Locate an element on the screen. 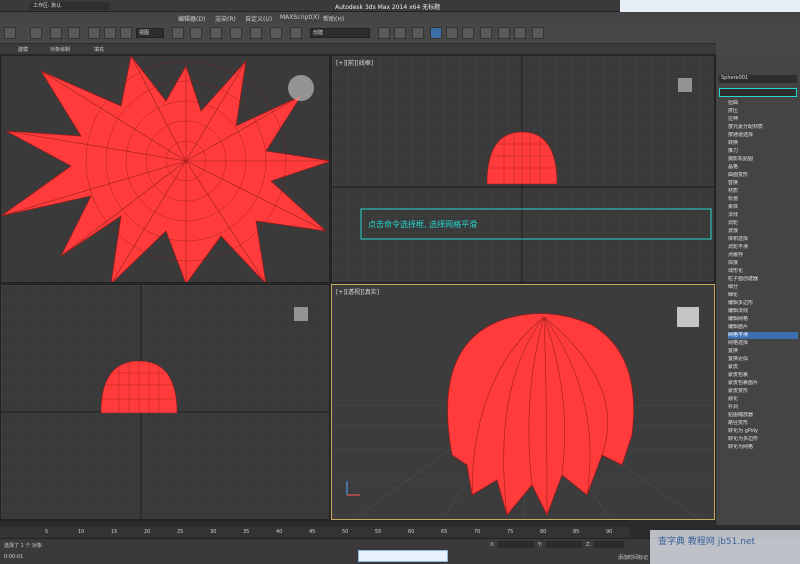 The image size is (800, 564). window-crossing-icon is located at coordinates (74, 33).